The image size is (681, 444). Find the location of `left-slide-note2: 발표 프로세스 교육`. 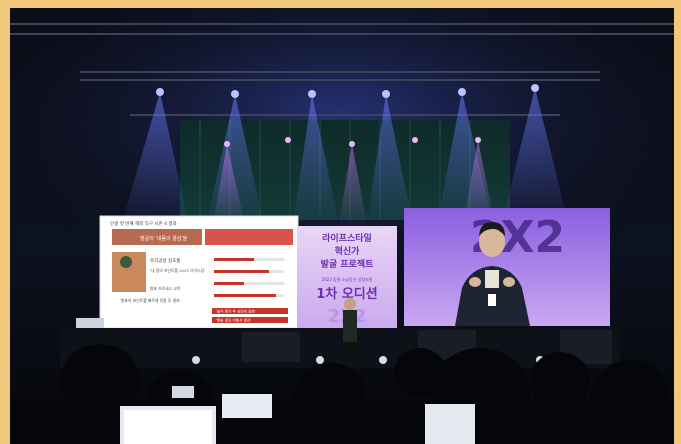

left-slide-note2: 발표 프로세스 교육 is located at coordinates (165, 288).